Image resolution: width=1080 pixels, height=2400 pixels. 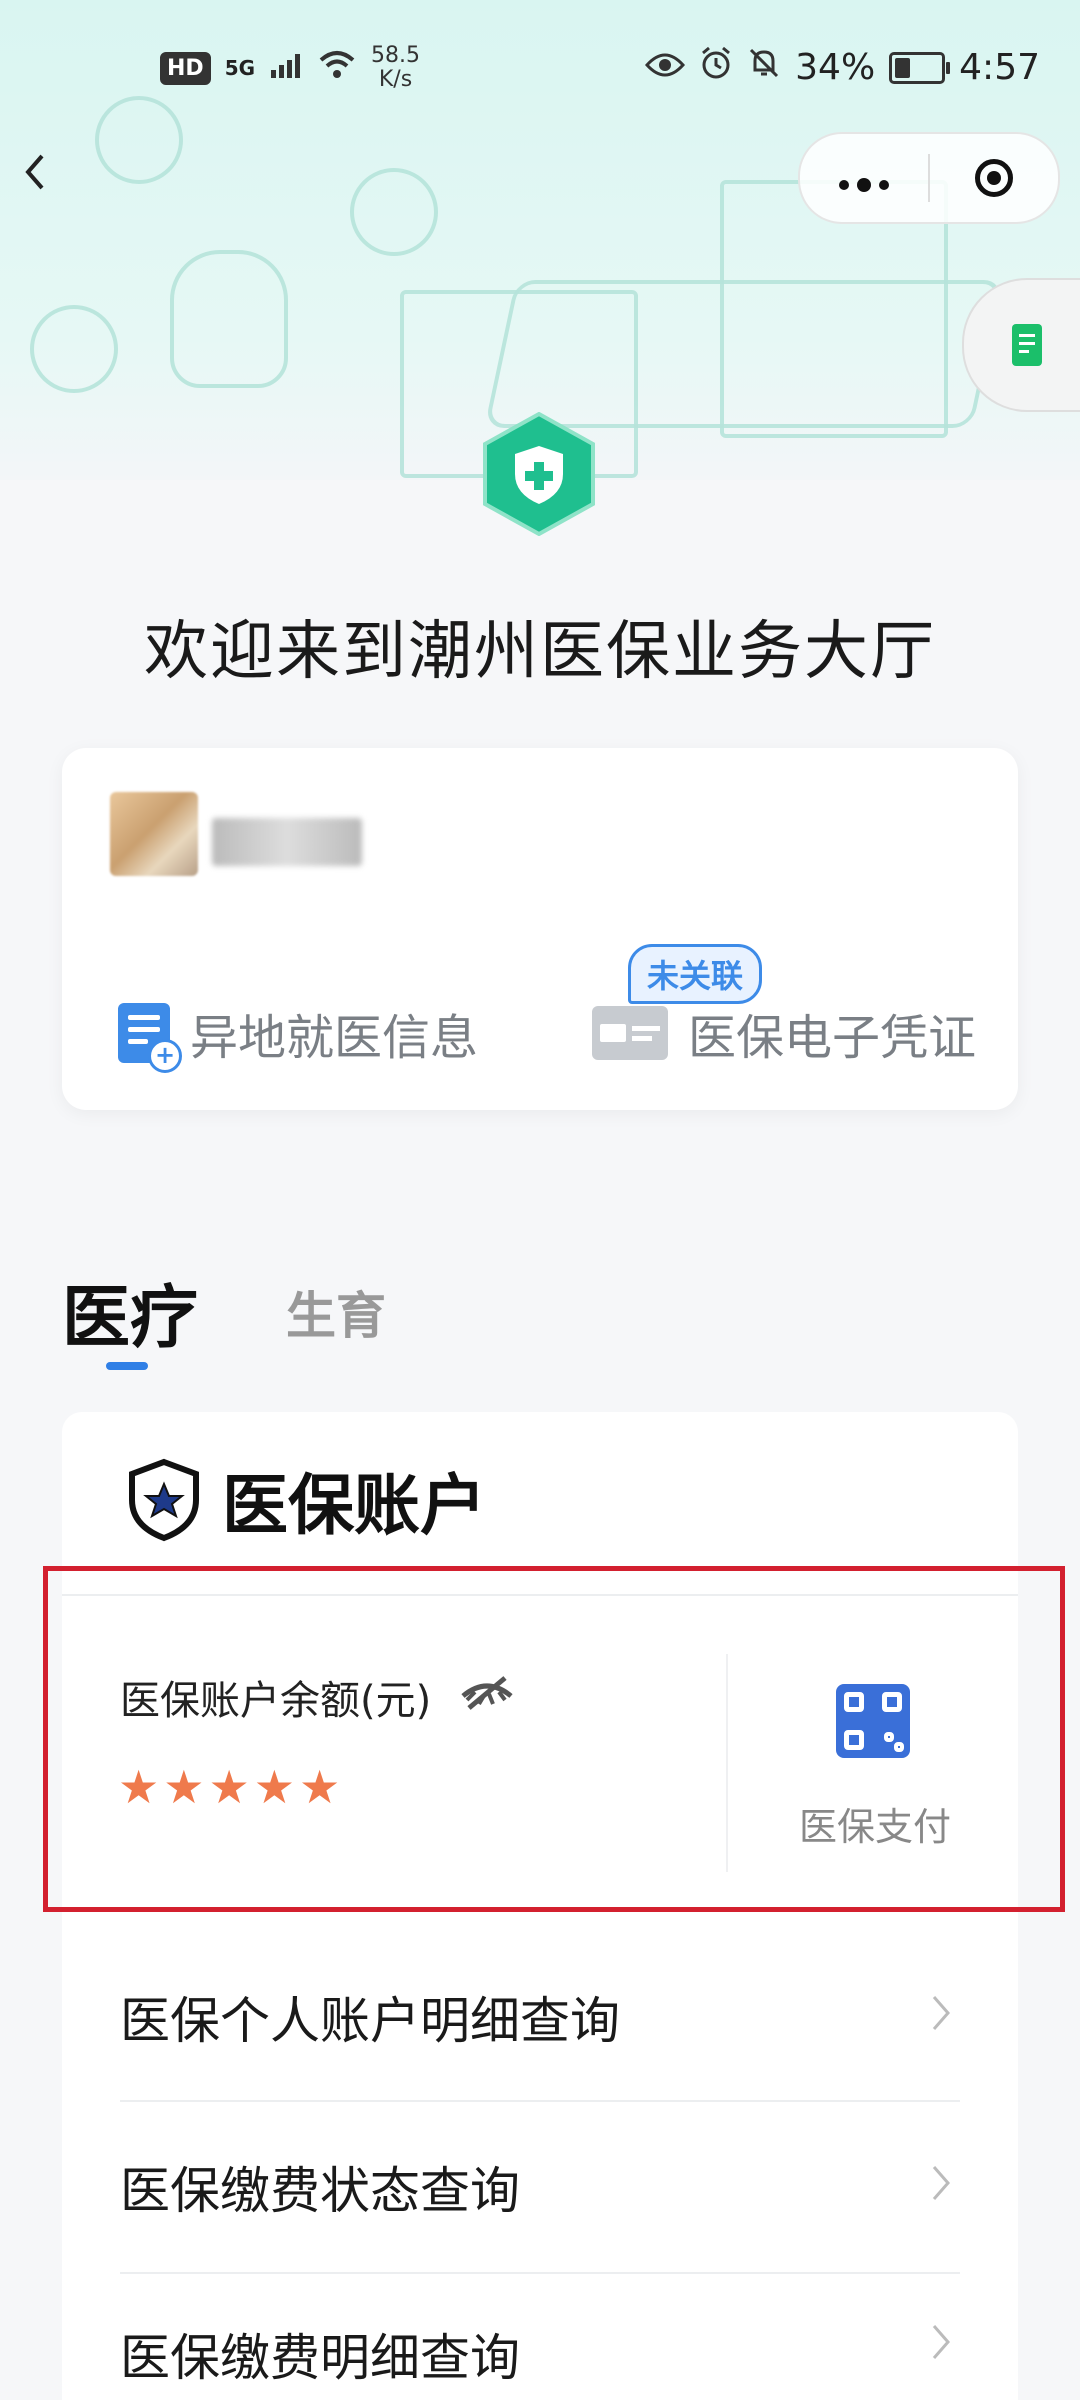 What do you see at coordinates (487, 1697) in the screenshot?
I see `eye-off-icon` at bounding box center [487, 1697].